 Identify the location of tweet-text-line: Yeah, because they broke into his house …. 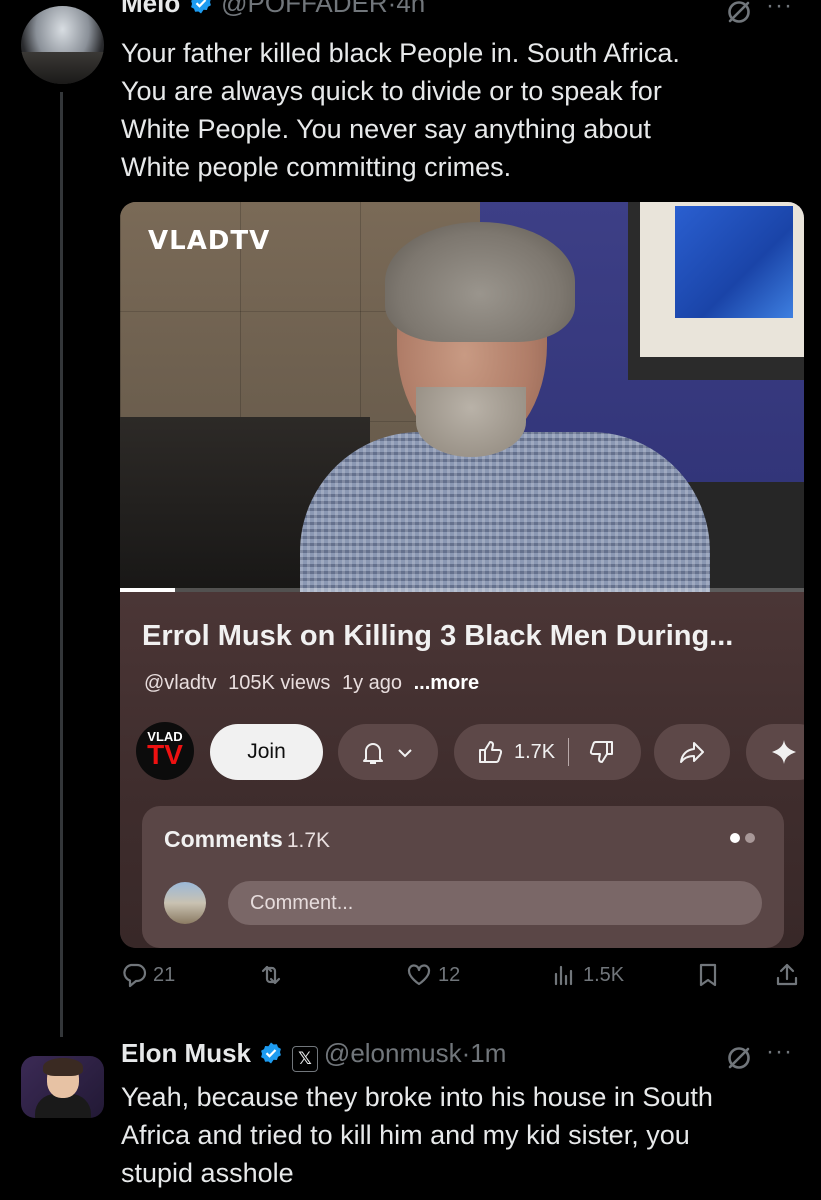
(417, 1097).